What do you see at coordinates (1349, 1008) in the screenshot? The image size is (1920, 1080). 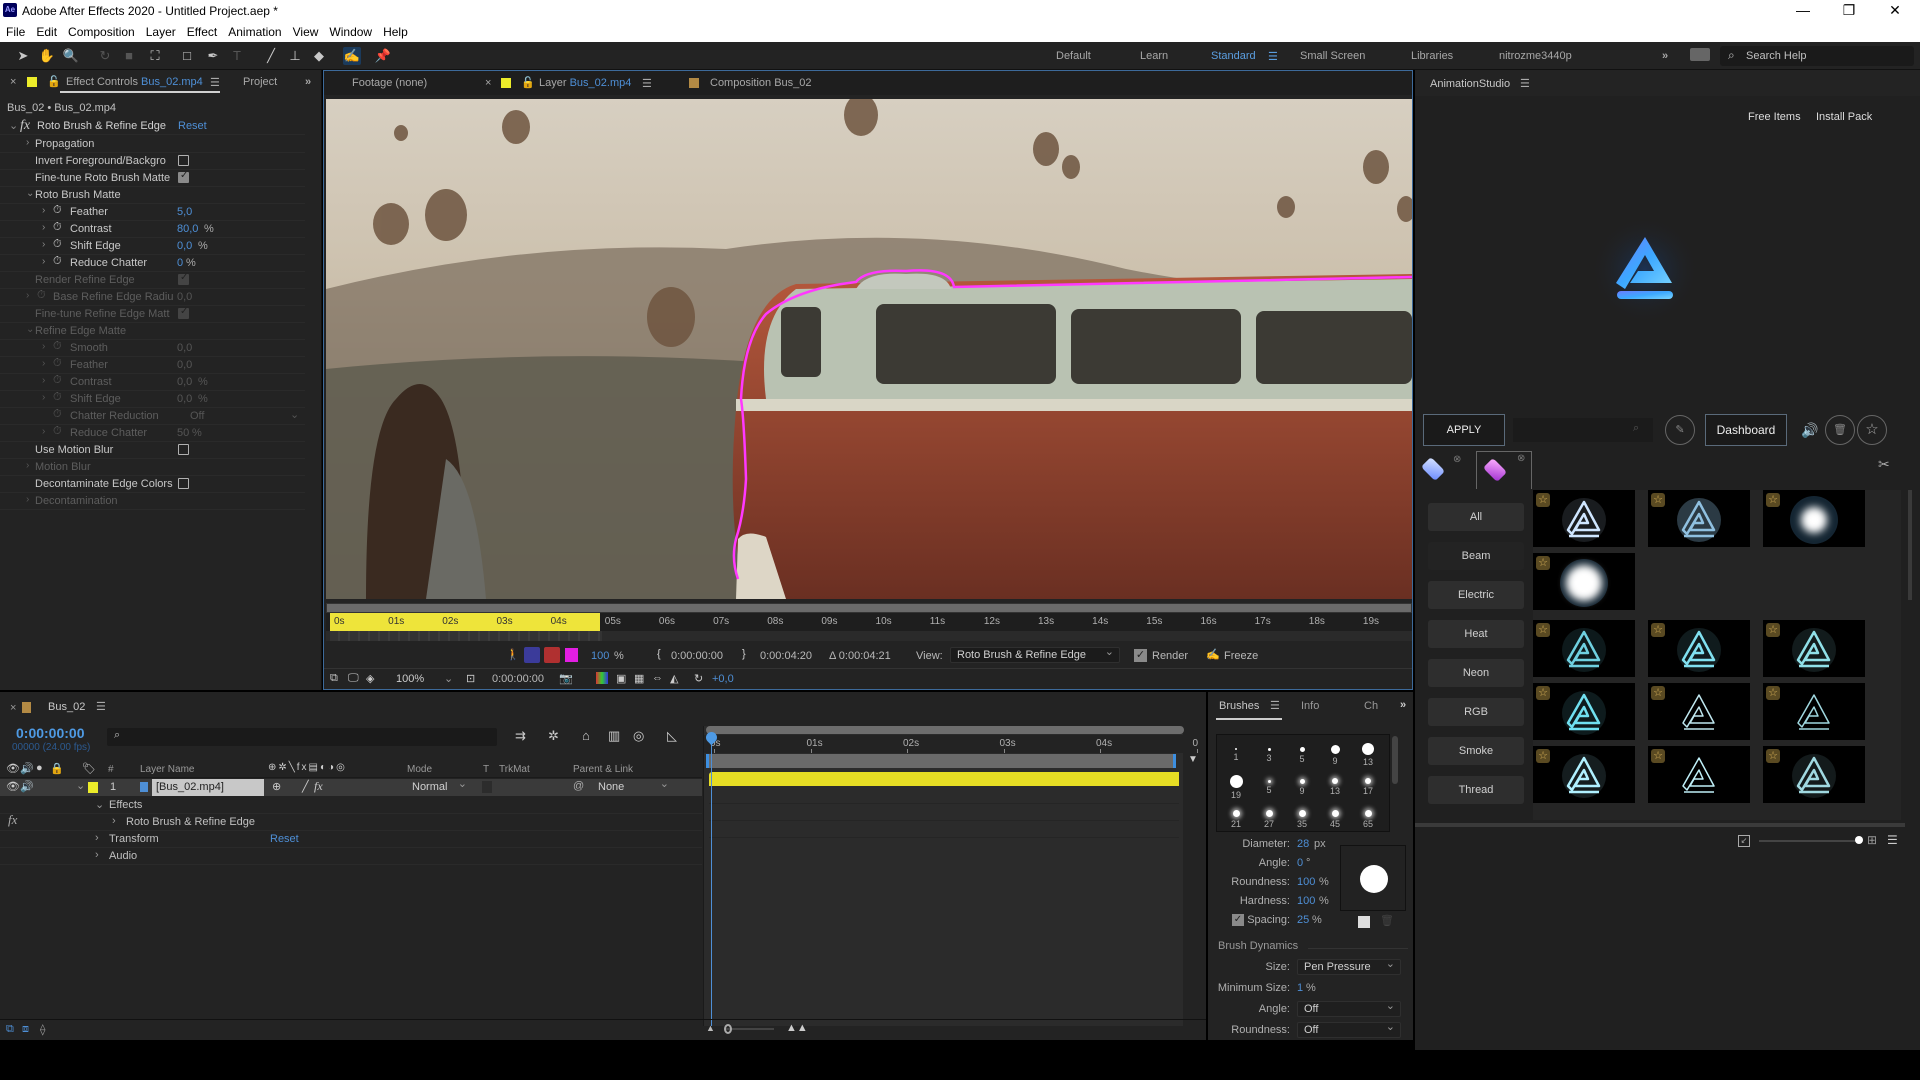 I see `dyn-angle-dropdown: Off` at bounding box center [1349, 1008].